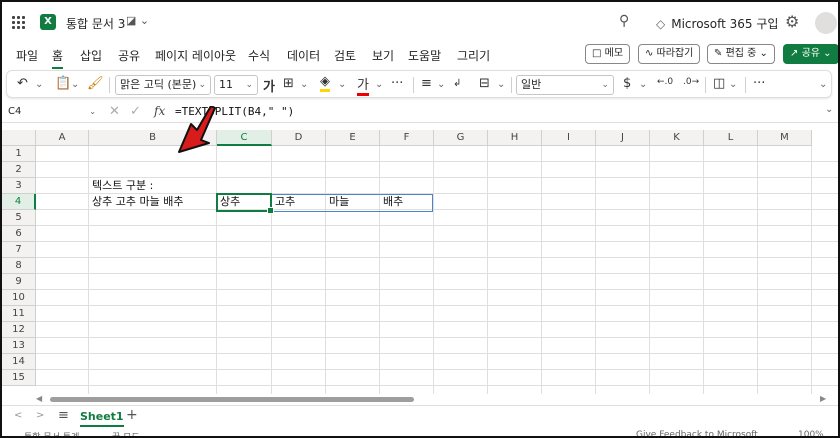  I want to click on font-color-dropdown-icon: ⌄, so click(379, 84).